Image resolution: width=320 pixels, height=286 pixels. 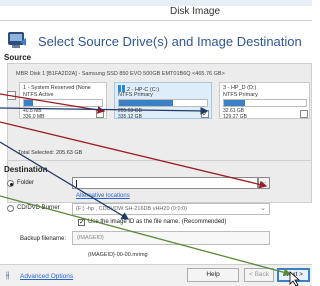 What do you see at coordinates (18, 40) in the screenshot?
I see `disk-image-icon` at bounding box center [18, 40].